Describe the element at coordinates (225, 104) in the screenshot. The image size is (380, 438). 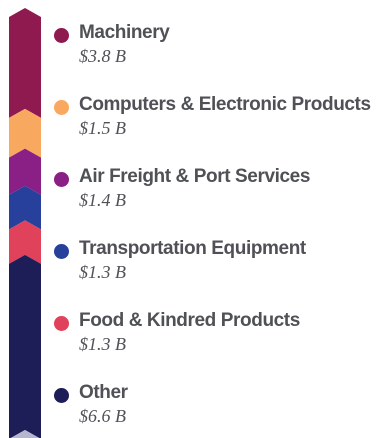
I see `legend-label: Computers & Electronic Products` at that location.